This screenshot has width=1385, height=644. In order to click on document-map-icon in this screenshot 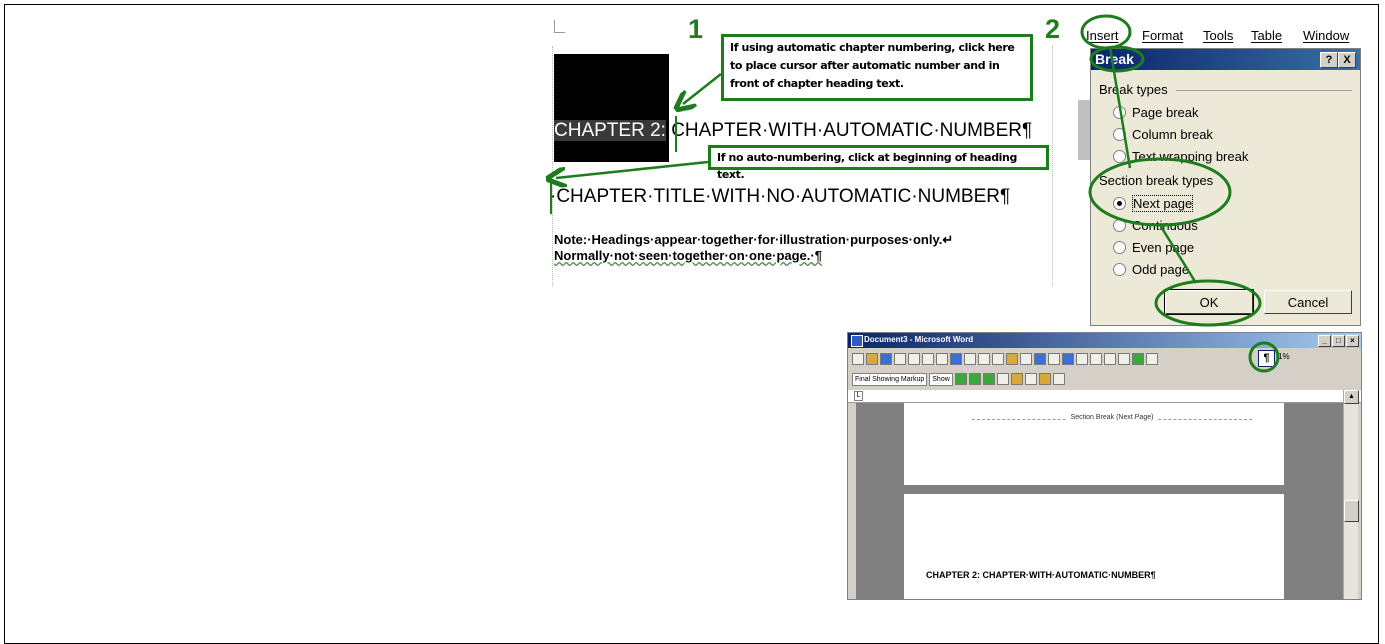, I will do `click(1152, 359)`.